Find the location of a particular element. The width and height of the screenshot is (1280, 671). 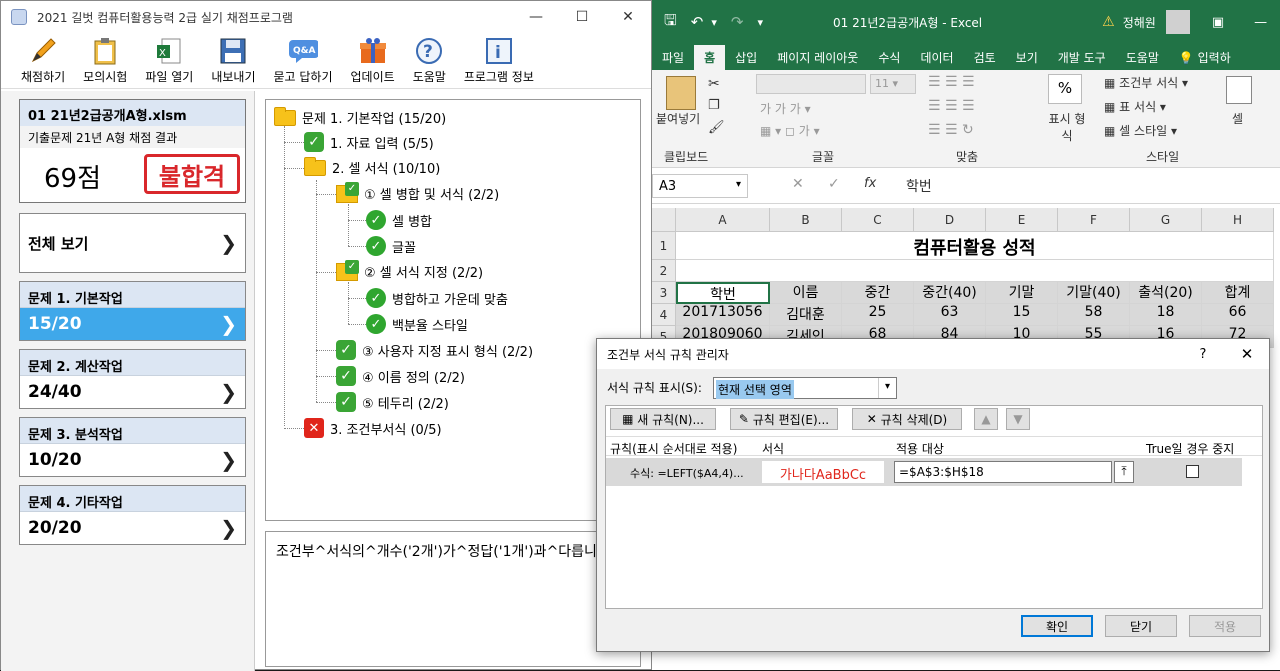

column-header-a: A is located at coordinates (723, 220).